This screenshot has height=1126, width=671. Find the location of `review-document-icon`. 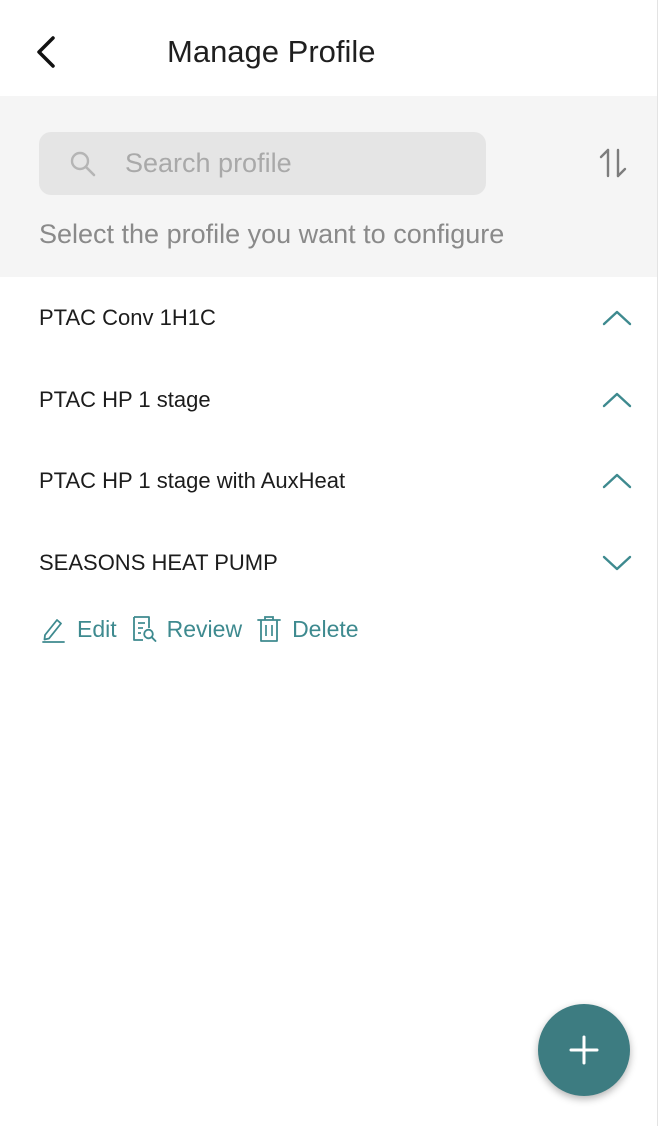

review-document-icon is located at coordinates (144, 629).